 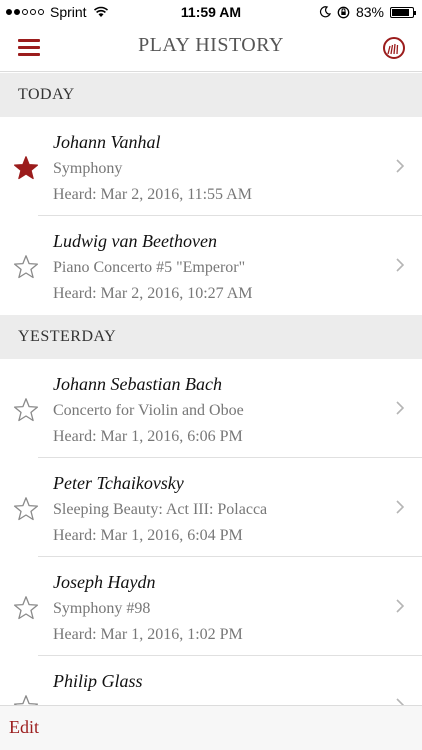 What do you see at coordinates (148, 410) in the screenshot?
I see `work-title: Concerto for Violin and Oboe` at bounding box center [148, 410].